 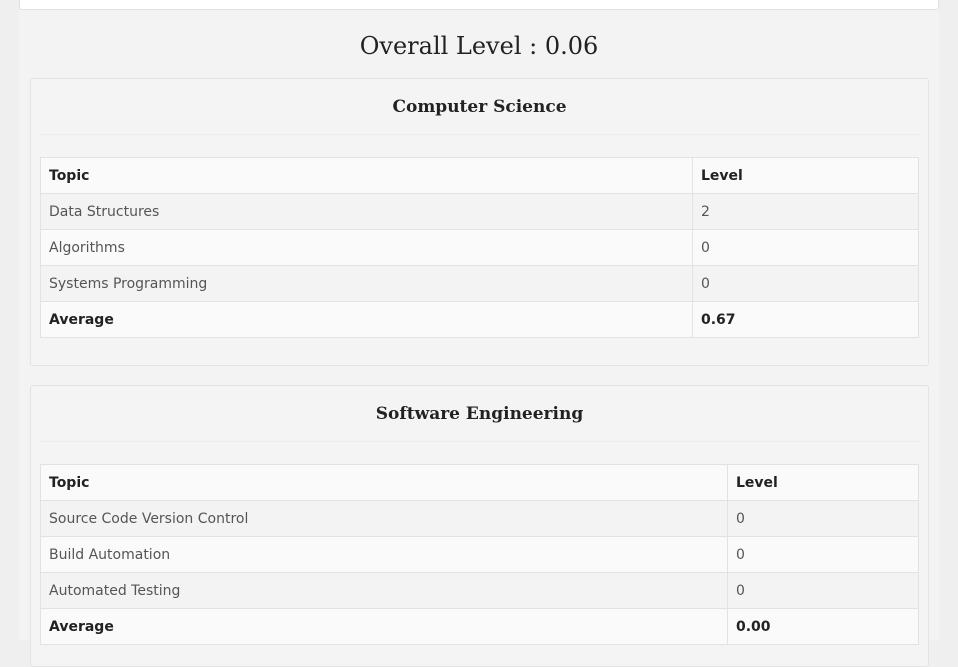 I want to click on table-row: Systems Programming 0, so click(x=479, y=283).